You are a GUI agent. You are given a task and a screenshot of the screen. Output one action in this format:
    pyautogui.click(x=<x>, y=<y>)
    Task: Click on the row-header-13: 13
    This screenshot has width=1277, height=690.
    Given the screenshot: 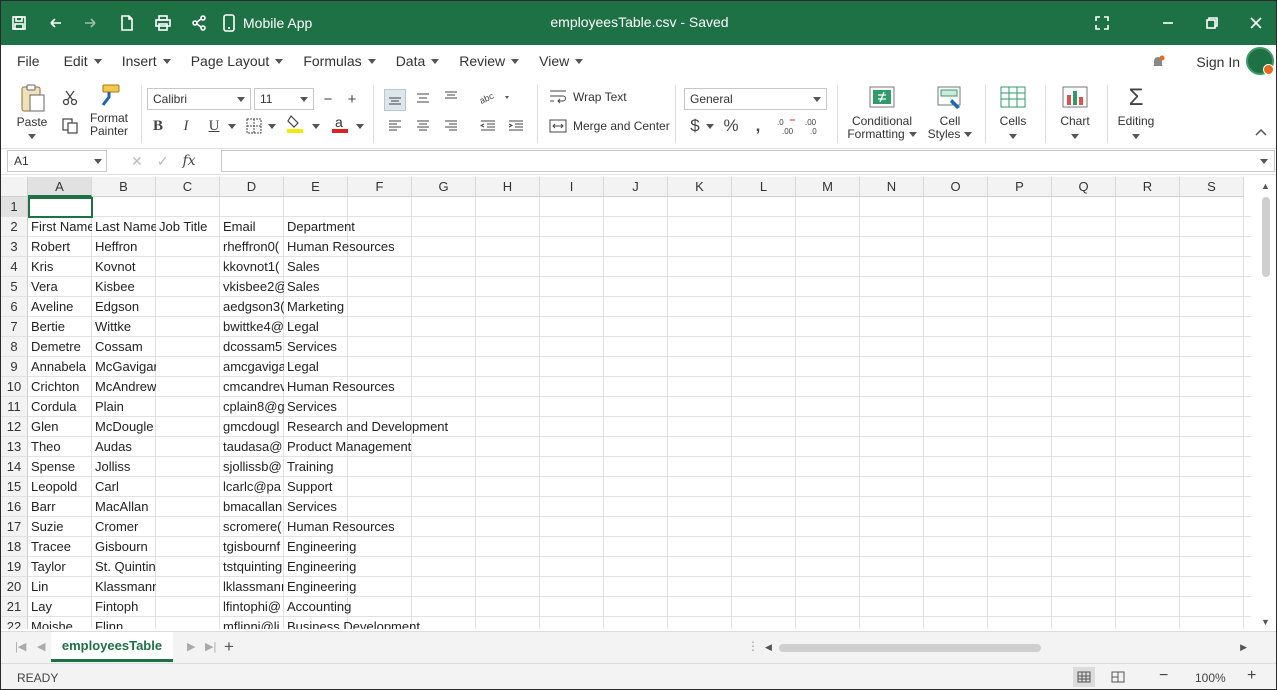 What is the action you would take?
    pyautogui.click(x=14, y=447)
    